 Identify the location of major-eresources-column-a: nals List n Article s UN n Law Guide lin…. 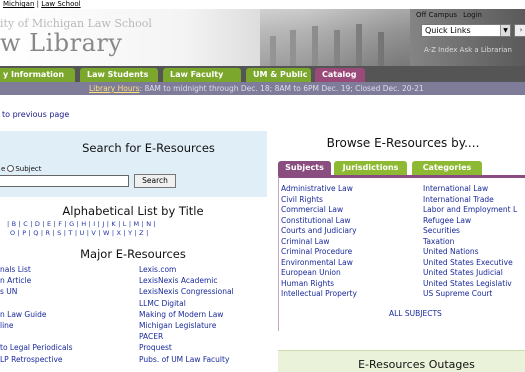
(36, 314).